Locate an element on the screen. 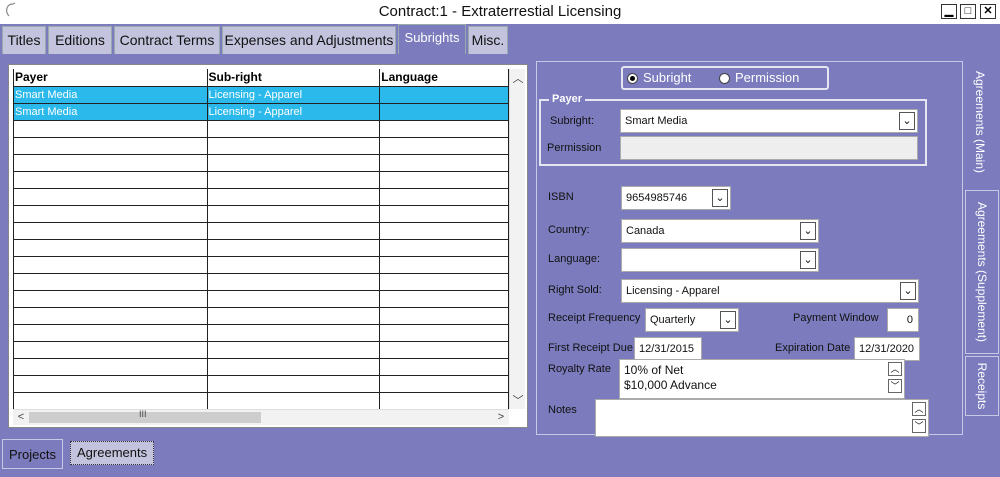 This screenshot has height=477, width=1000. country-select: Canada ⌄ is located at coordinates (720, 231).